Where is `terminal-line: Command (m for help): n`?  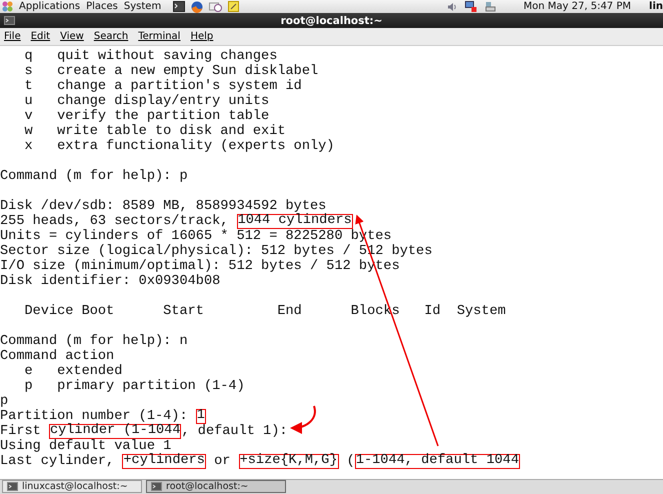
terminal-line: Command (m for help): n is located at coordinates (94, 341).